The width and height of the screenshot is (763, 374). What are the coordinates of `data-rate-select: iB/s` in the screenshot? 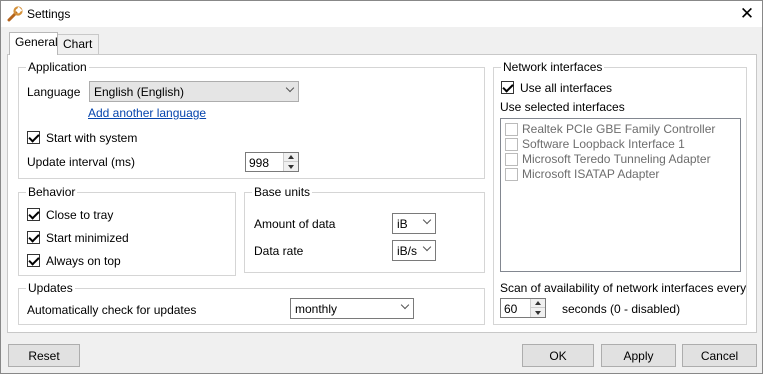 It's located at (414, 250).